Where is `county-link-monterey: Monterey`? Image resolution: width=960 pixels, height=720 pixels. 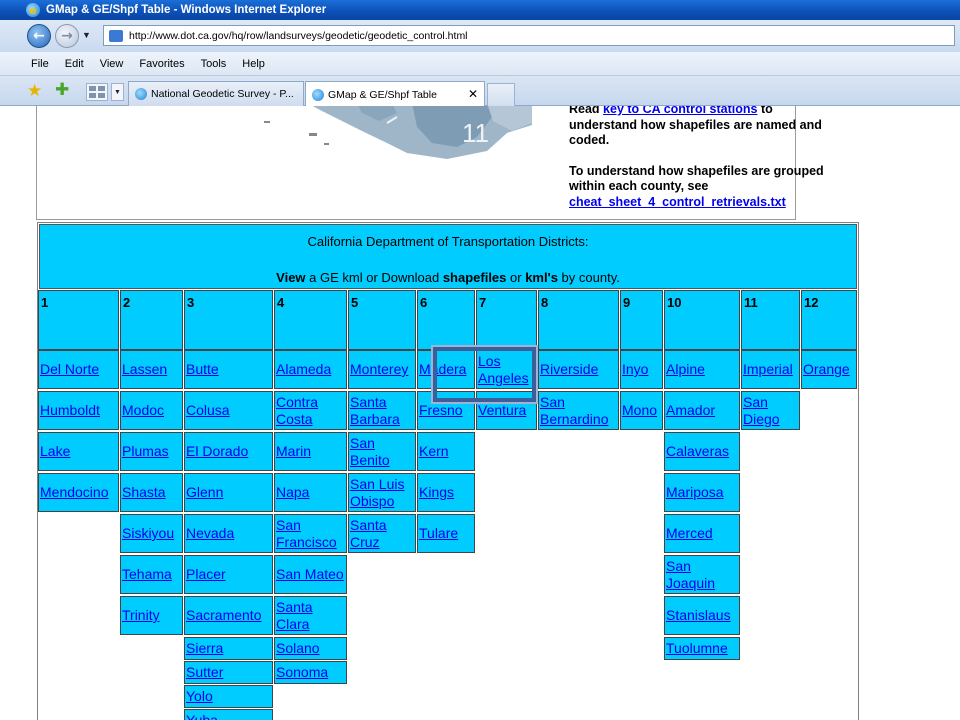
county-link-monterey: Monterey is located at coordinates (382, 369).